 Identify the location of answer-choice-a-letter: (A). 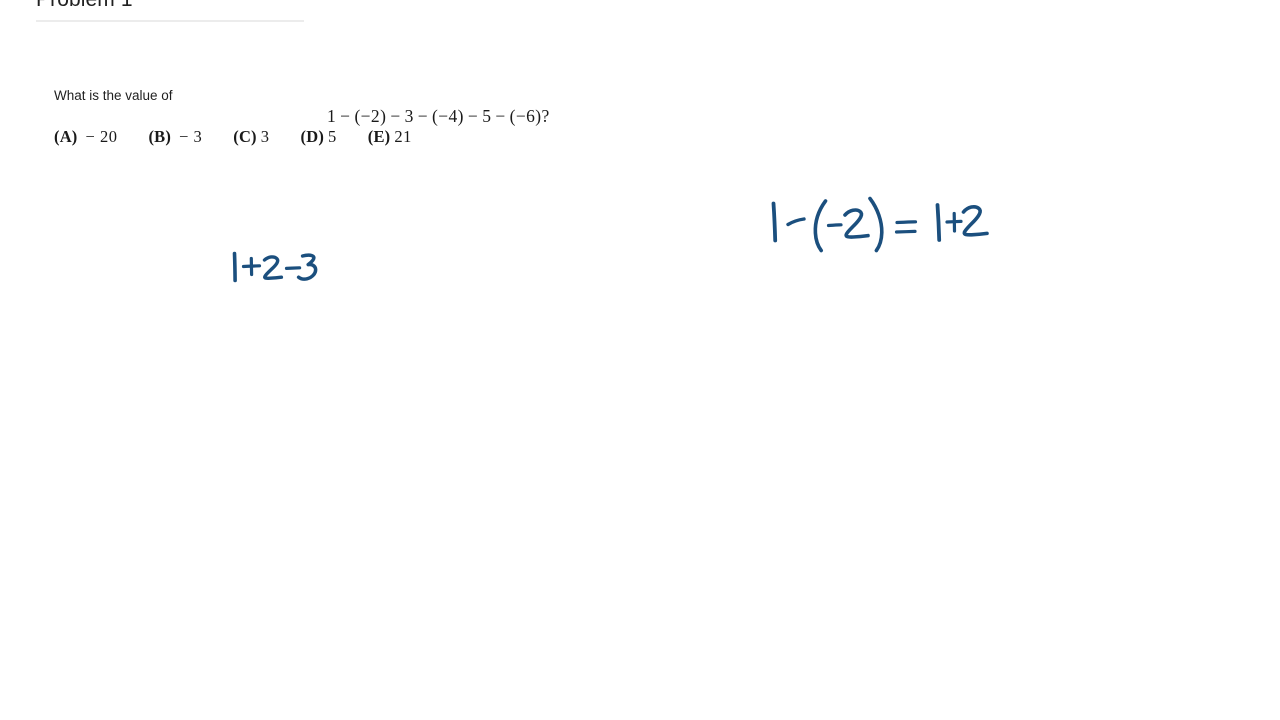
(66, 136).